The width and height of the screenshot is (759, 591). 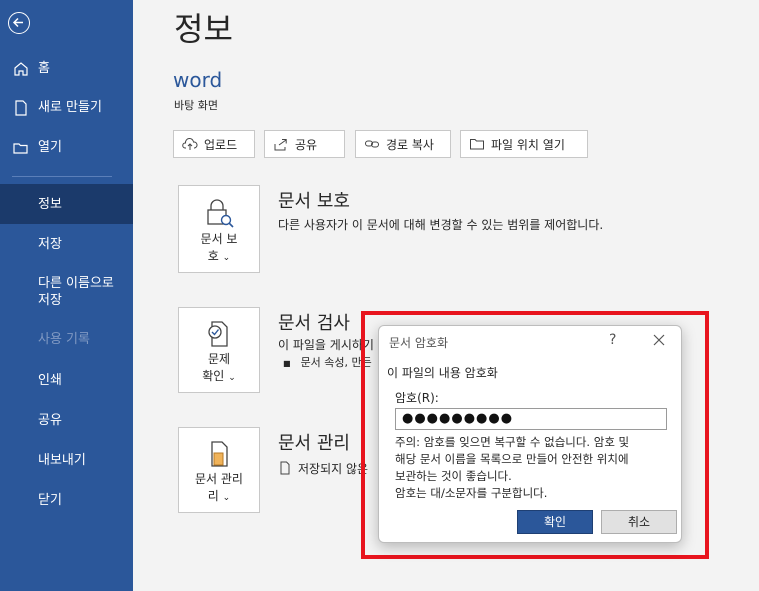 What do you see at coordinates (66, 500) in the screenshot?
I see `nav-close: 닫기` at bounding box center [66, 500].